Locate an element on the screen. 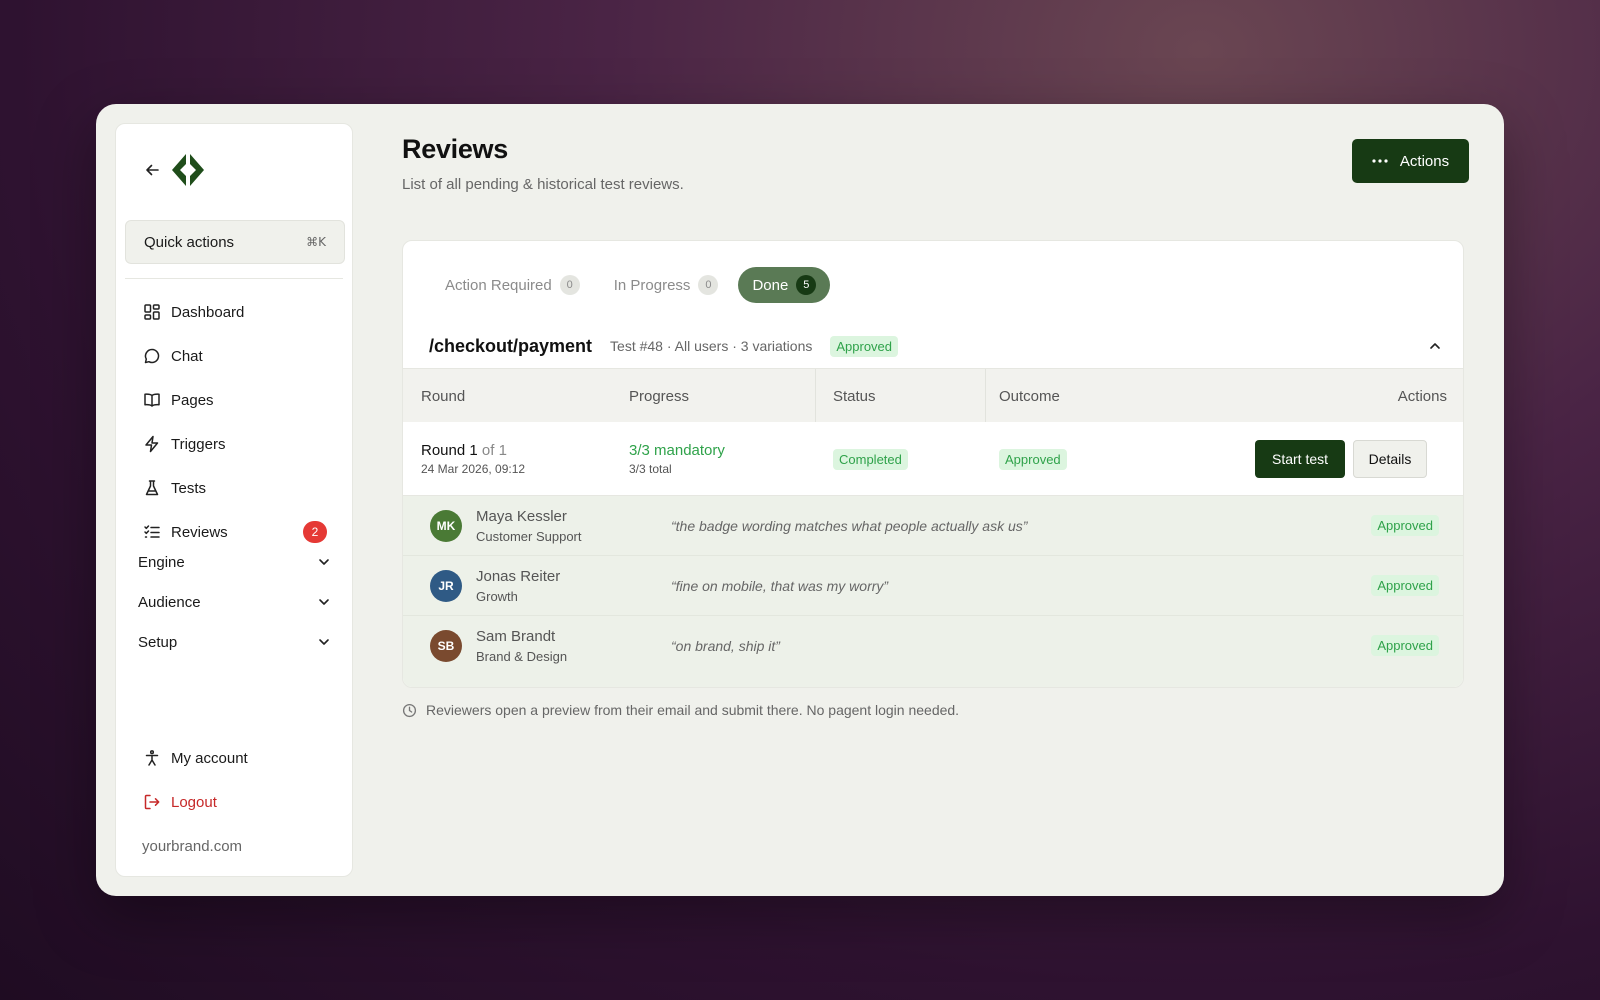  reviewer-name: Jonas Reiter is located at coordinates (518, 576).